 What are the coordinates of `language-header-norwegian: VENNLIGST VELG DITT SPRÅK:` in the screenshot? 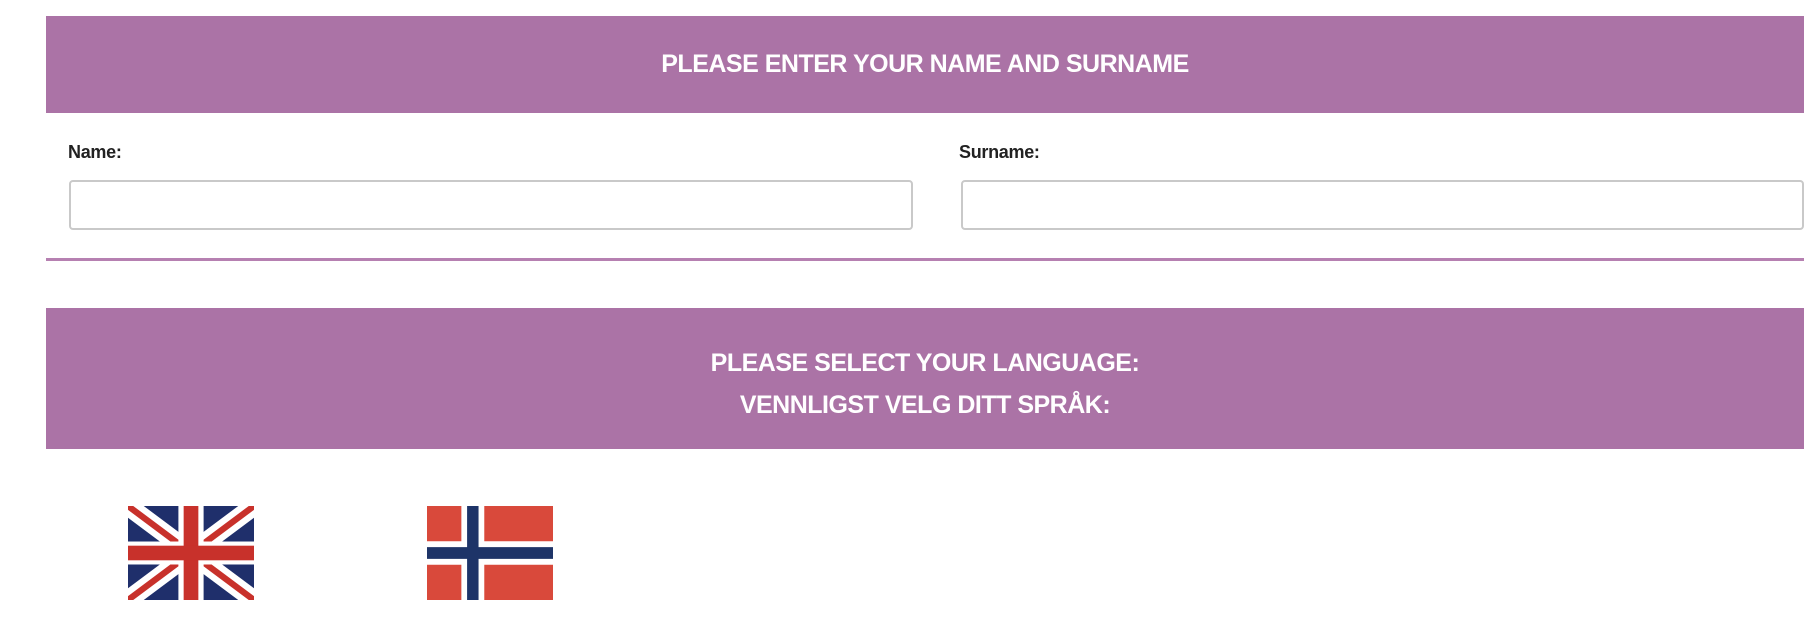 It's located at (925, 405).